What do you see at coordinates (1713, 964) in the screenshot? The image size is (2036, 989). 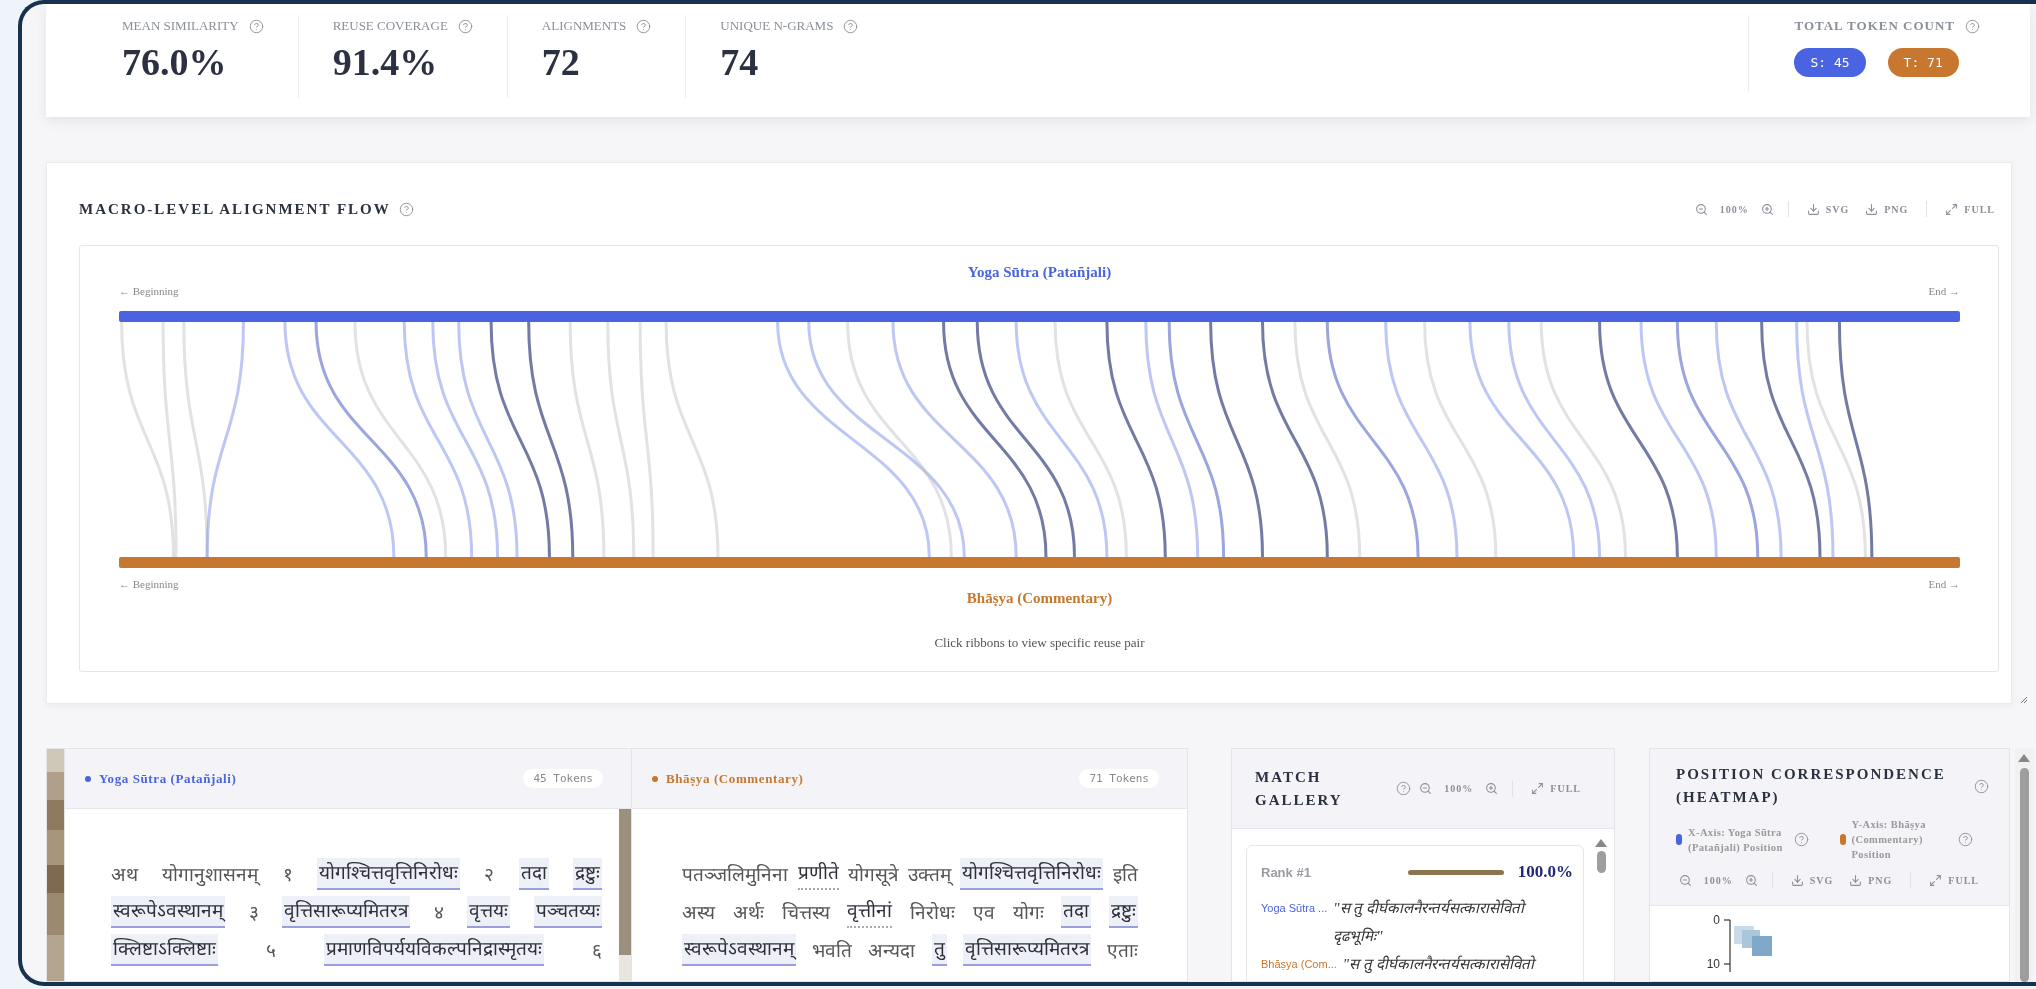 I see `axis-tick-label: 10` at bounding box center [1713, 964].